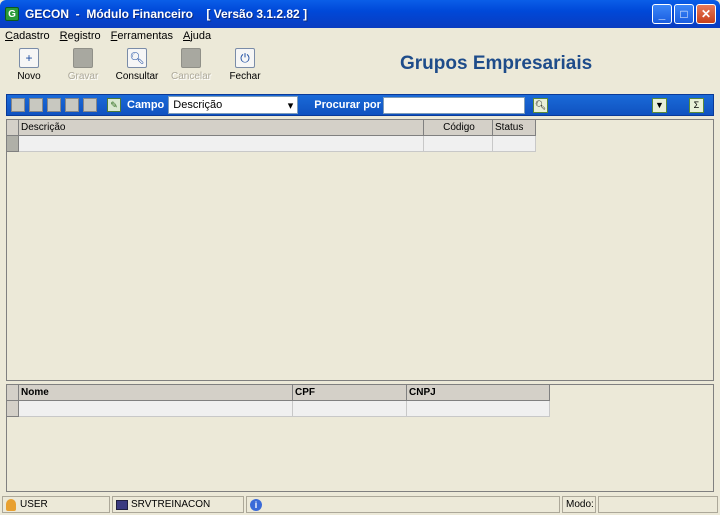 The height and width of the screenshot is (515, 720). I want to click on menu-bar: Cadastro Registro Ferramentas Ajuda, so click(360, 36).